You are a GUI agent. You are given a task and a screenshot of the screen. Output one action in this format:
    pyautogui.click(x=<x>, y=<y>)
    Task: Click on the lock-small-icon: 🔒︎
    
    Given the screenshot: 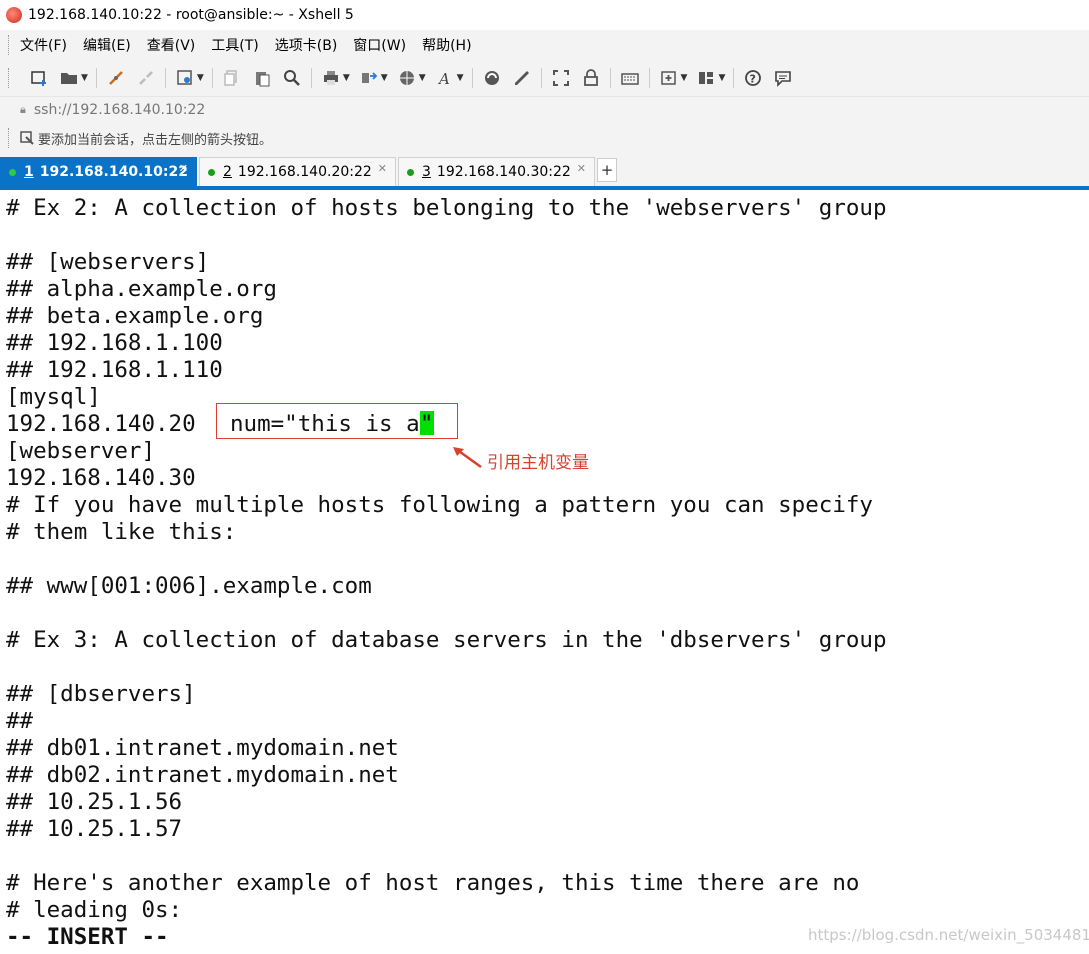 What is the action you would take?
    pyautogui.click(x=23, y=109)
    